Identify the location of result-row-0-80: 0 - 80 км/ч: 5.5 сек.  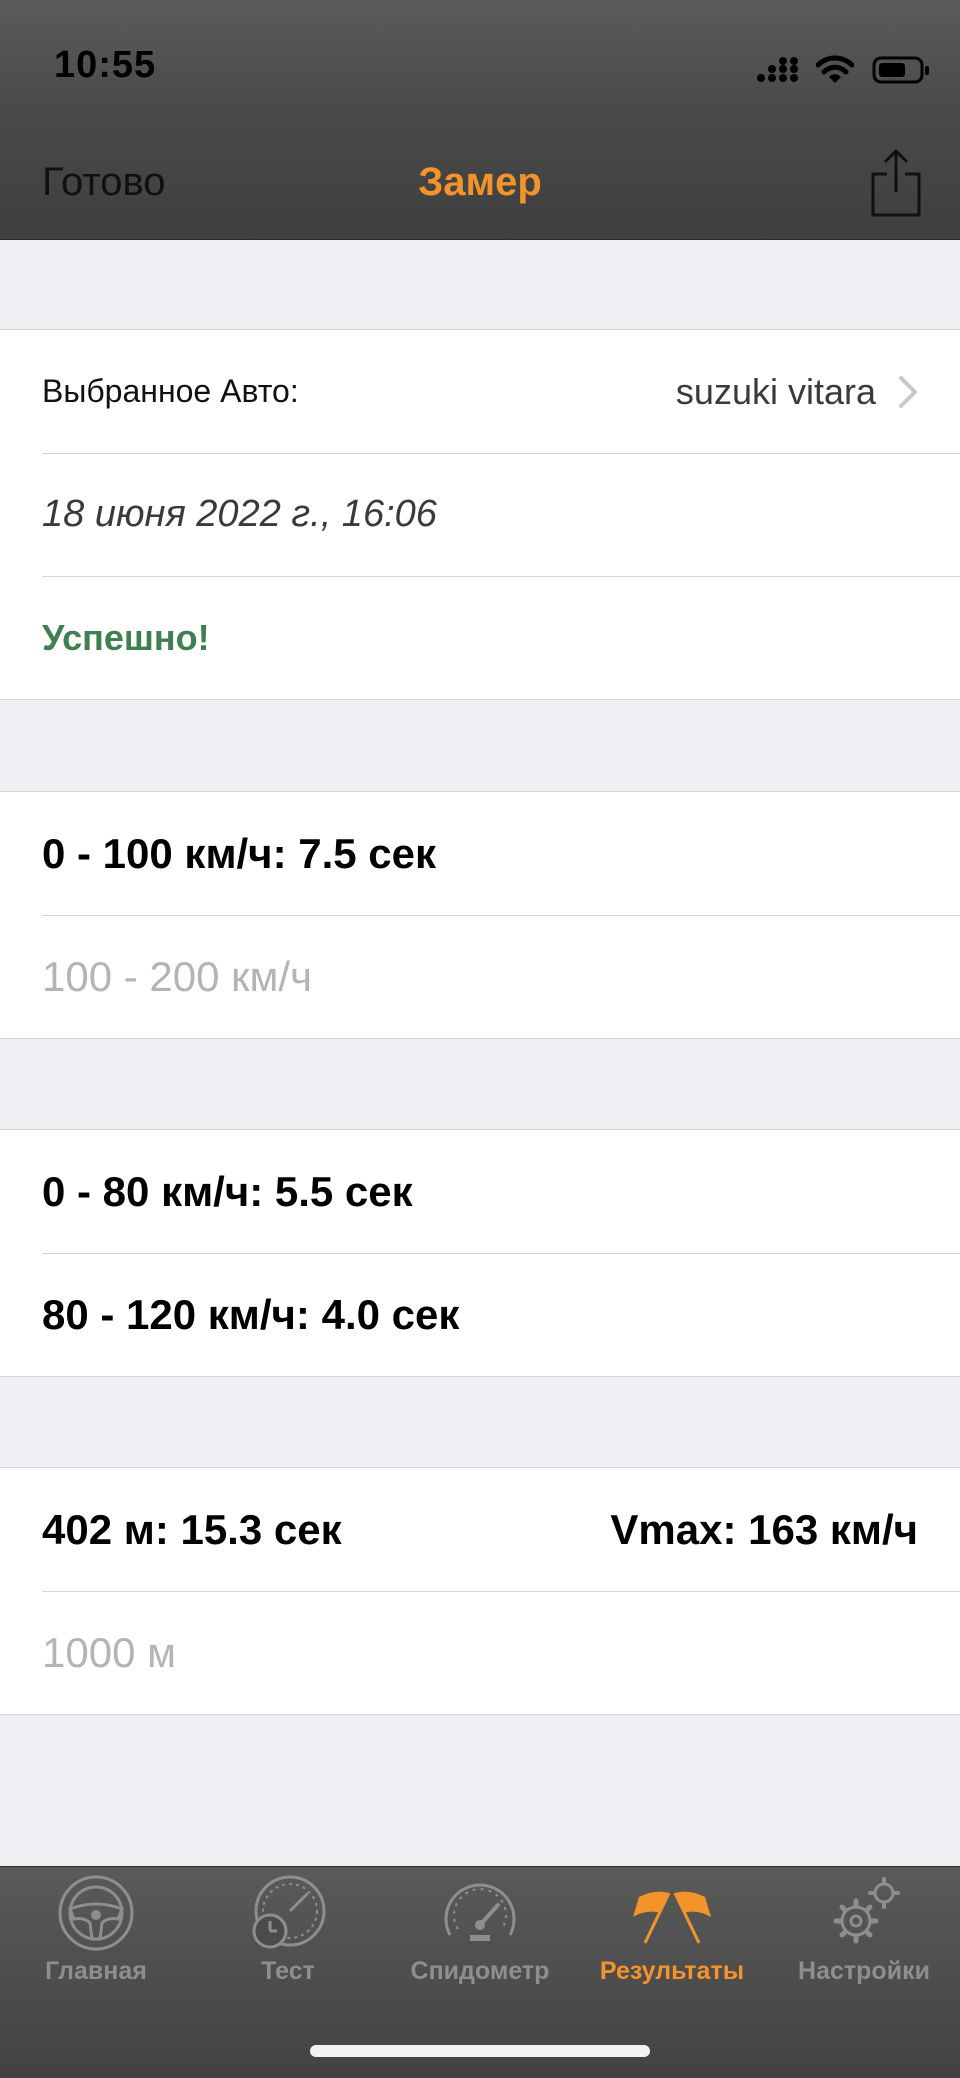
(480, 1191).